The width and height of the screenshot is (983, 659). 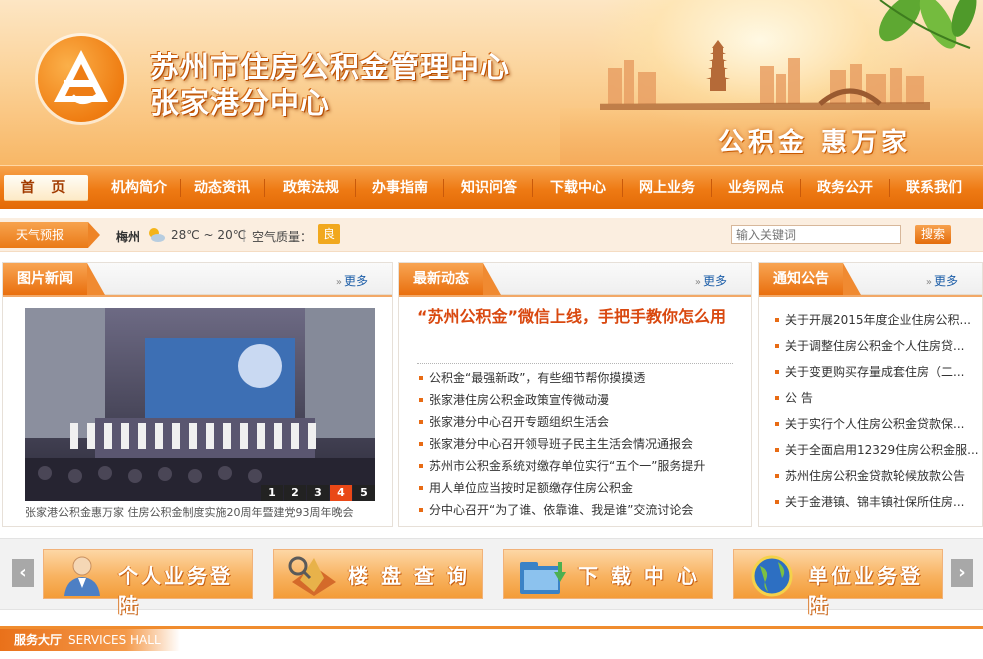 What do you see at coordinates (575, 363) in the screenshot?
I see `dotted-divider` at bounding box center [575, 363].